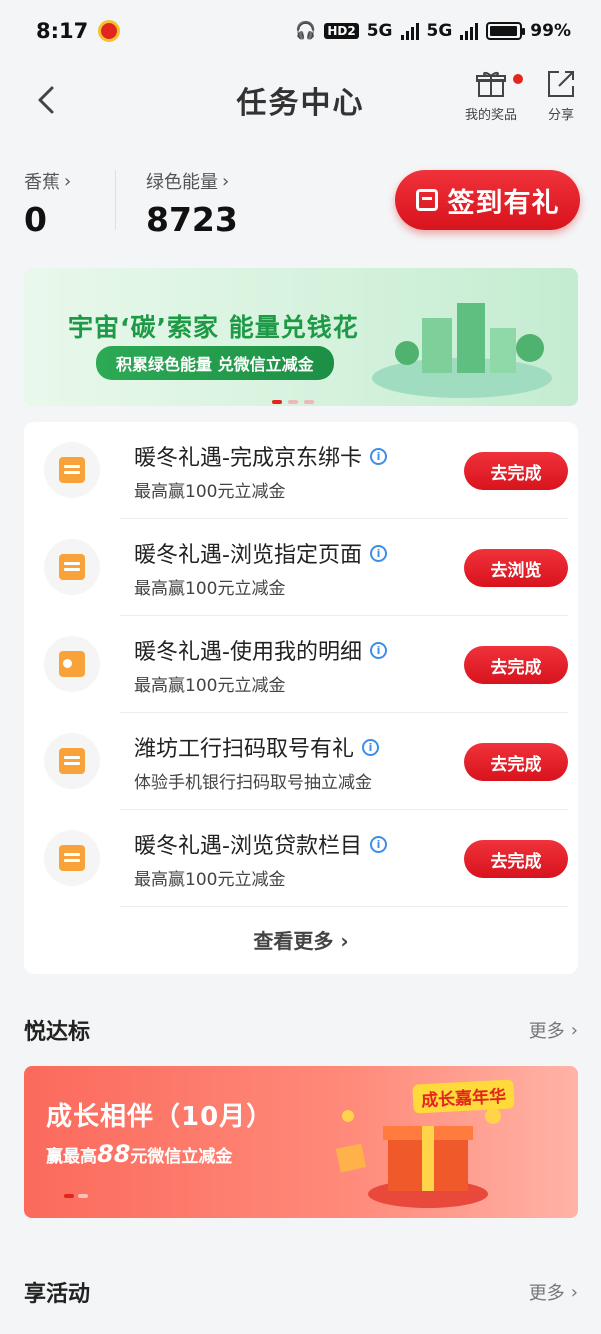  Describe the element at coordinates (493, 95) in the screenshot. I see `my-prizes-button: 我的奖品` at that location.